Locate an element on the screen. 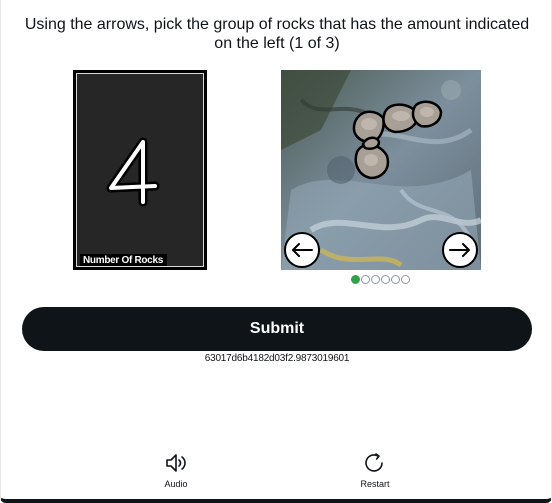 This screenshot has height=503, width=552. previous-image-button is located at coordinates (302, 250).